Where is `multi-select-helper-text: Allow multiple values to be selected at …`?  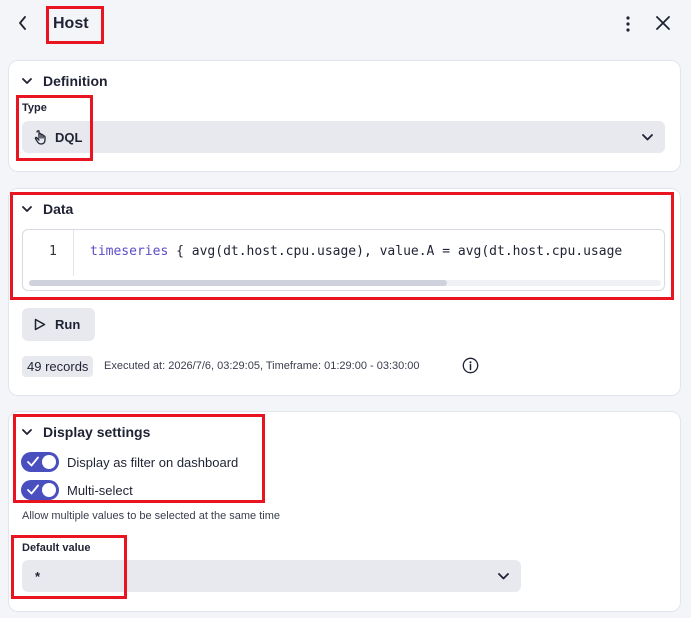
multi-select-helper-text: Allow multiple values to be selected at … is located at coordinates (151, 516).